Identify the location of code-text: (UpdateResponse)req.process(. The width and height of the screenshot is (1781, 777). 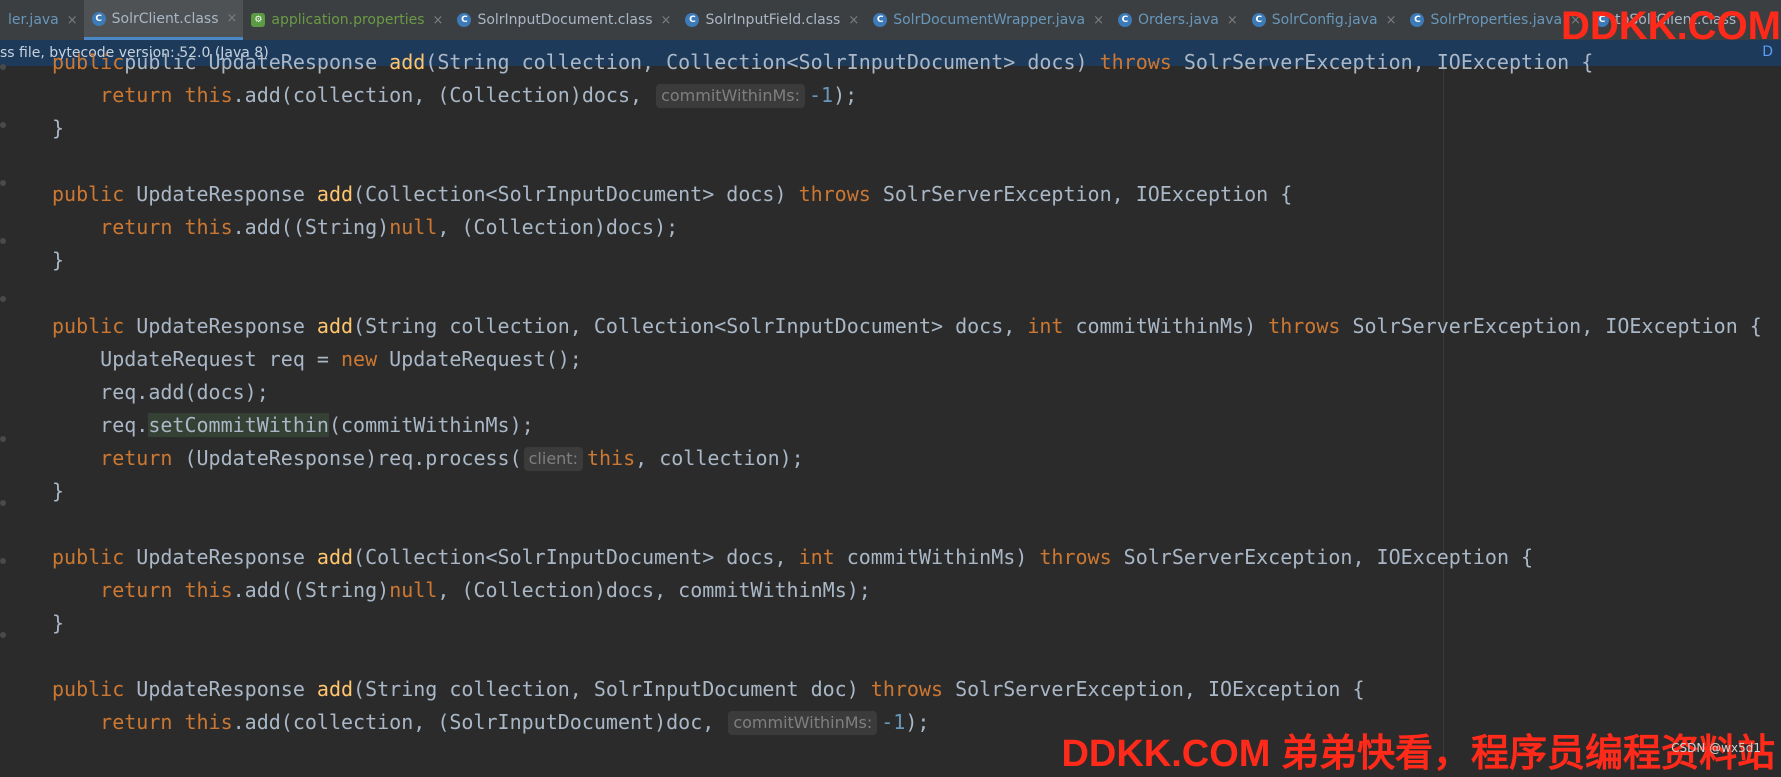
(347, 458).